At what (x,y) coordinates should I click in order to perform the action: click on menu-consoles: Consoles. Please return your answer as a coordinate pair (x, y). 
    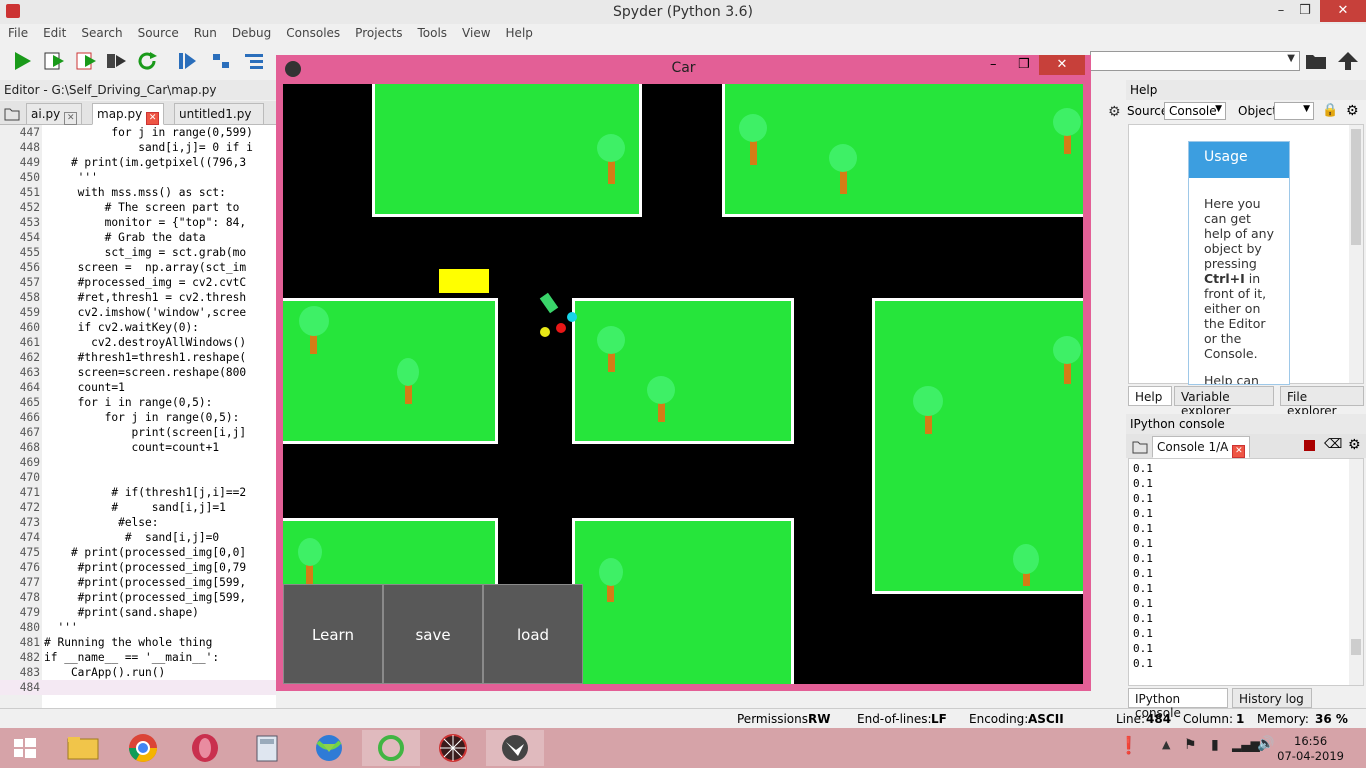
    Looking at the image, I should click on (312, 32).